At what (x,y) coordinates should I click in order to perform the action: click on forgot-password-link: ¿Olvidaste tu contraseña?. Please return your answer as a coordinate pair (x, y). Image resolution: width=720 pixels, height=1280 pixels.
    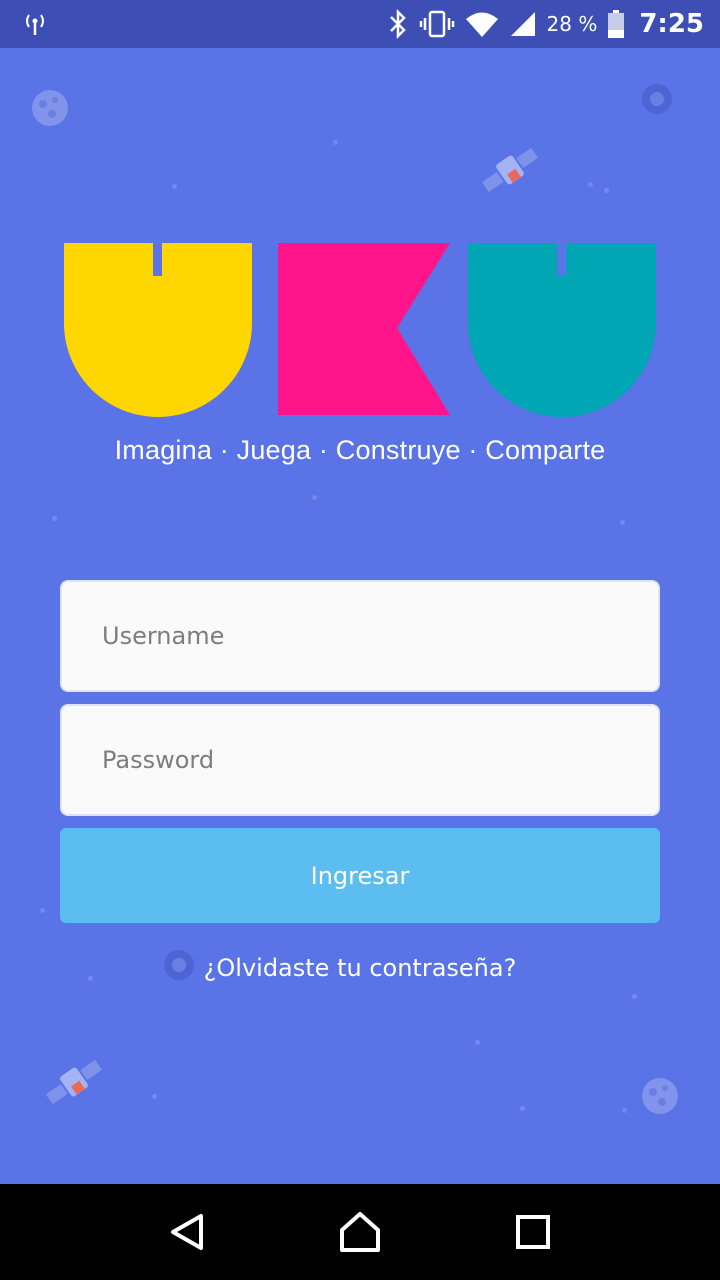
    Looking at the image, I should click on (360, 968).